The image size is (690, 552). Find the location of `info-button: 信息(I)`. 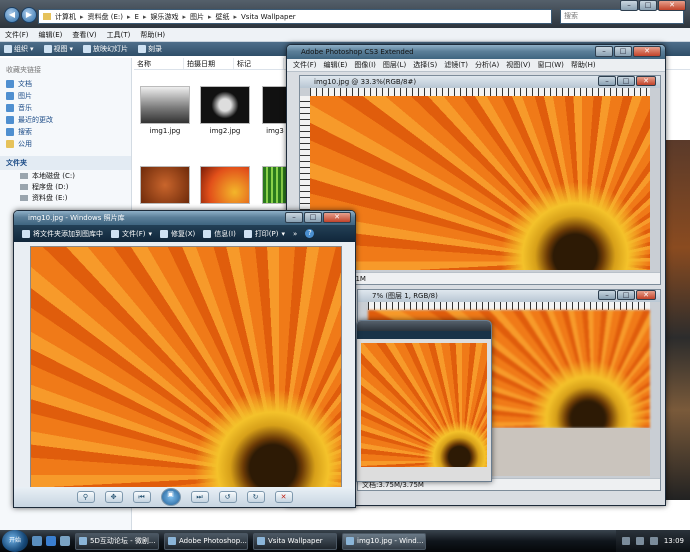

info-button: 信息(I) is located at coordinates (219, 234).